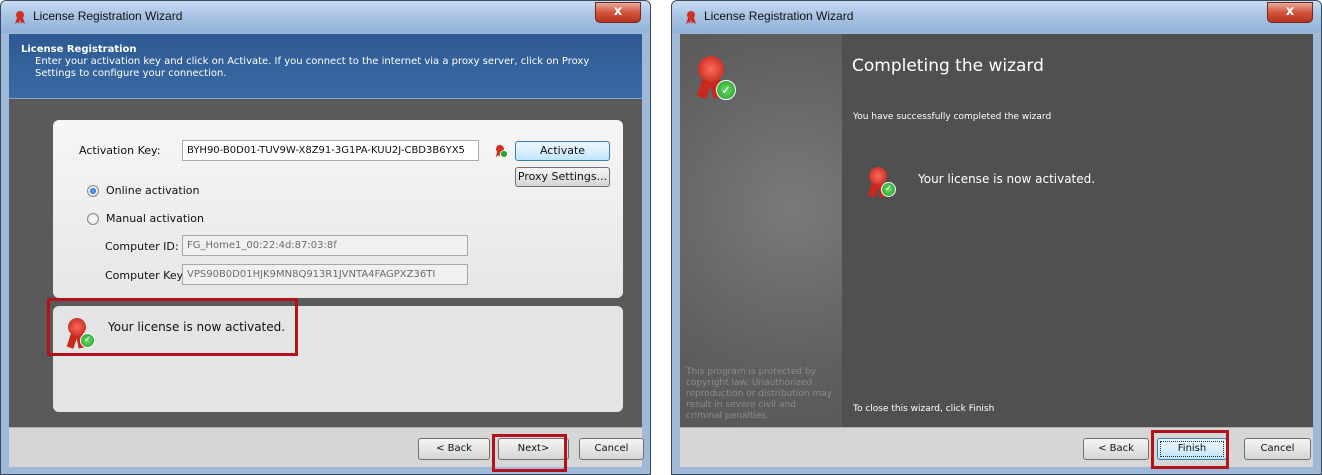 The image size is (1322, 475). What do you see at coordinates (146, 275) in the screenshot?
I see `computer-key-label: Computer Key:` at bounding box center [146, 275].